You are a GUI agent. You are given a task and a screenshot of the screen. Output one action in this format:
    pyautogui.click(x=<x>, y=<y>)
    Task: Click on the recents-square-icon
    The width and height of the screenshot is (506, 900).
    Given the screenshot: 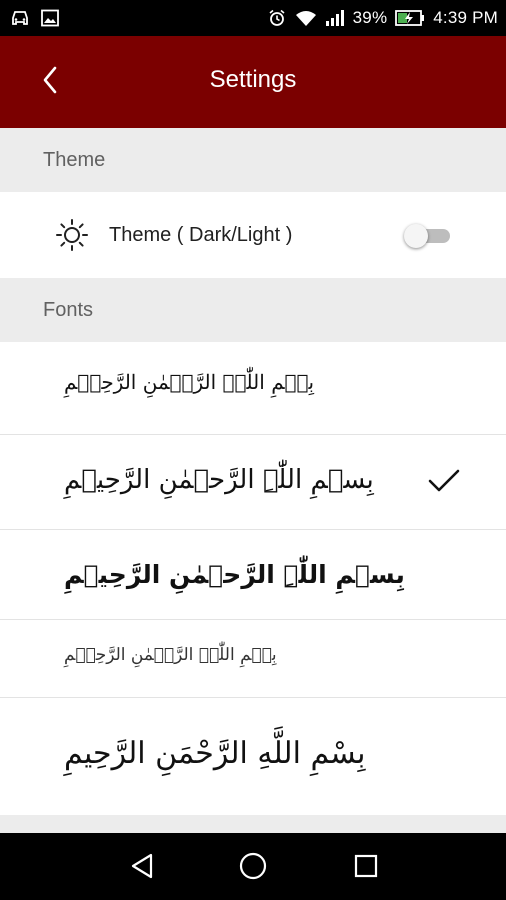 What is the action you would take?
    pyautogui.click(x=366, y=866)
    